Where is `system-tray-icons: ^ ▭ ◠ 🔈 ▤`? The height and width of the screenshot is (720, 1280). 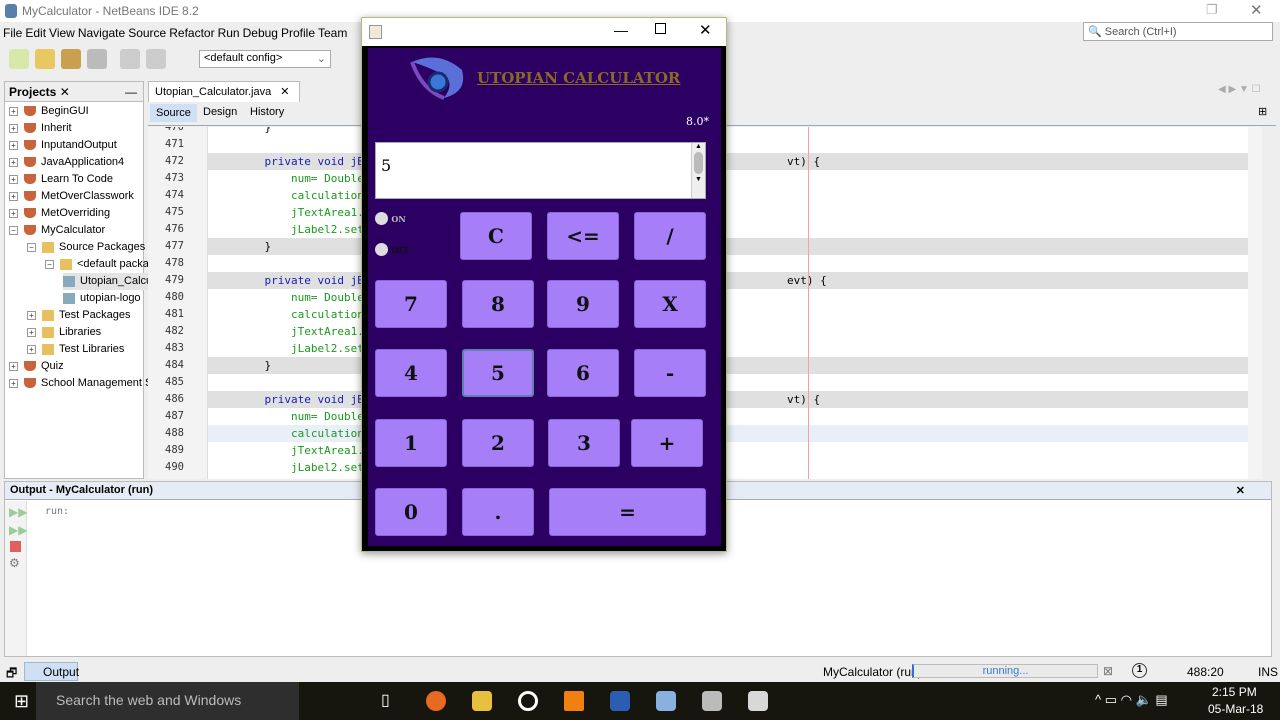 system-tray-icons: ^ ▭ ◠ 🔈 ▤ is located at coordinates (1131, 700).